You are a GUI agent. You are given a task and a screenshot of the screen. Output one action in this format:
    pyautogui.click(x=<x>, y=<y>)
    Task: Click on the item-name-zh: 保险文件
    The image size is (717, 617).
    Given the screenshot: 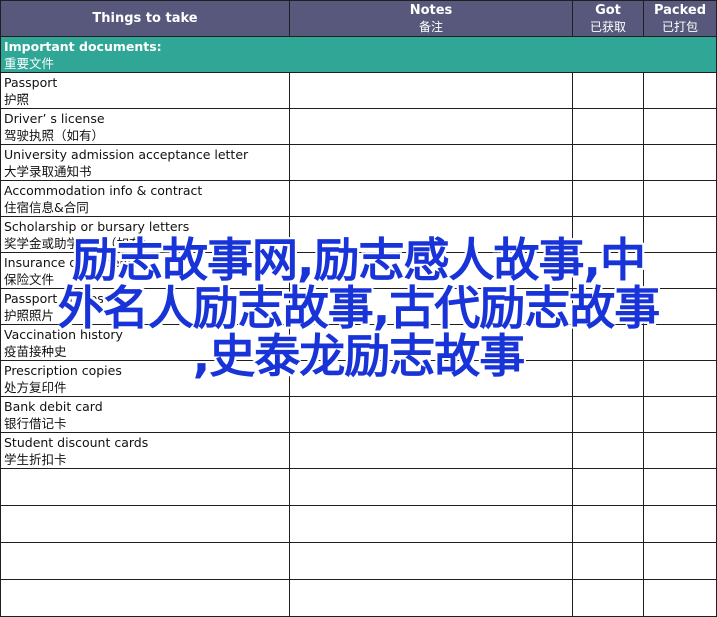 What is the action you would take?
    pyautogui.click(x=29, y=279)
    